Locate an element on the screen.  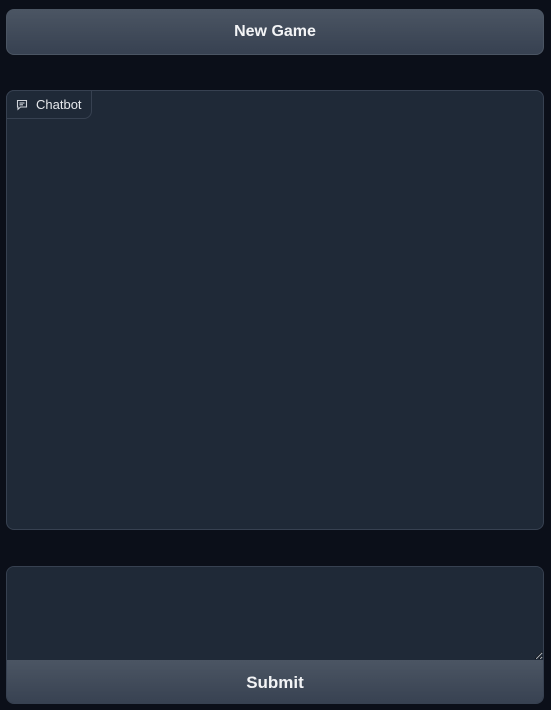
chat-bubble-icon is located at coordinates (22, 105).